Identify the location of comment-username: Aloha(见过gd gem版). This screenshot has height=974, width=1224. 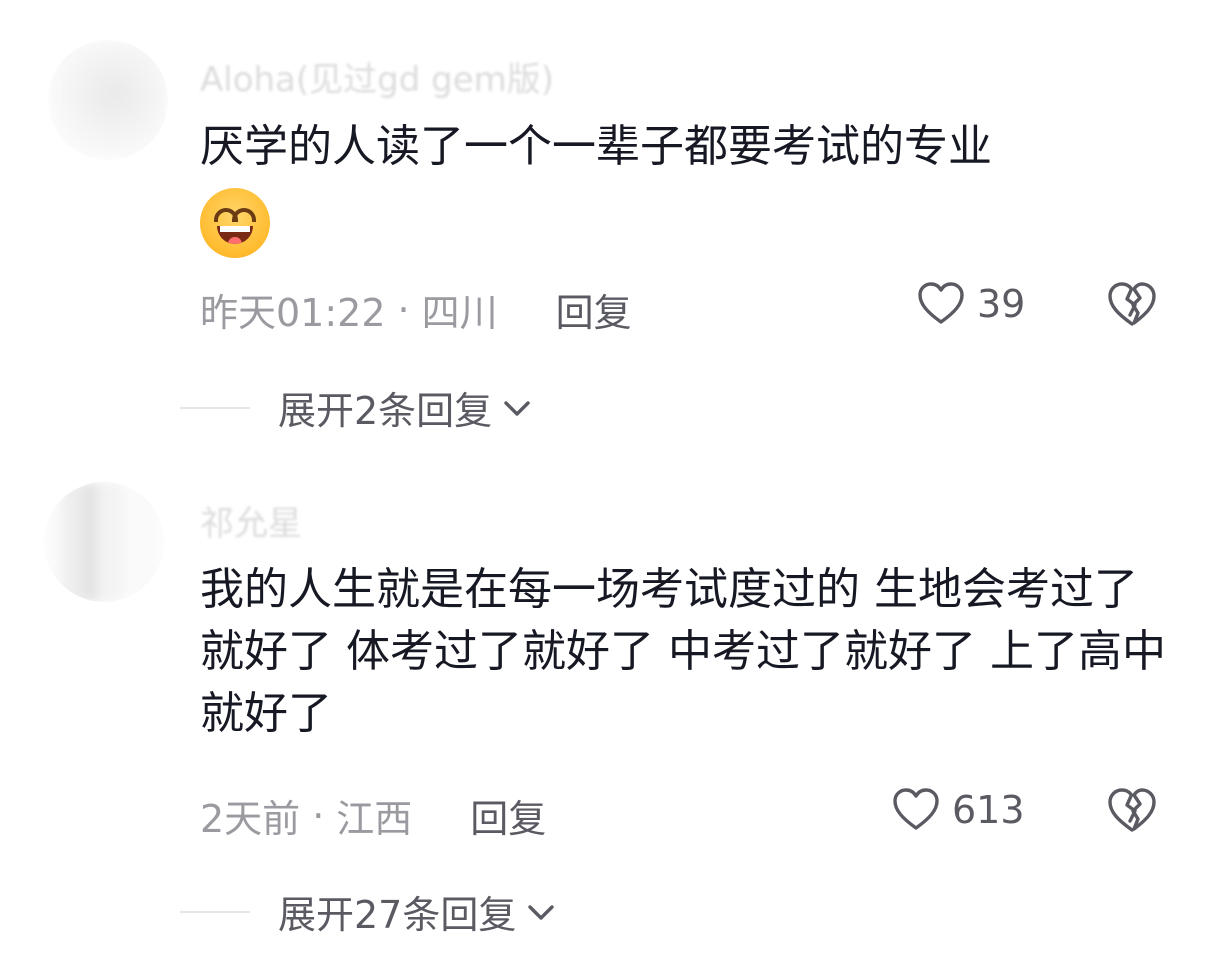
(377, 76).